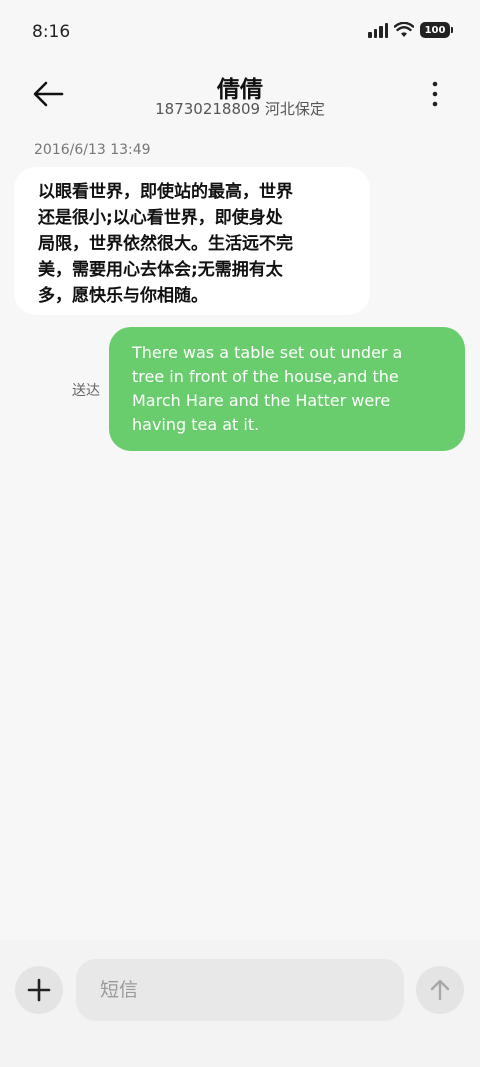 Image resolution: width=480 pixels, height=1067 pixels. I want to click on status-bar: 8:16 100, so click(240, 33).